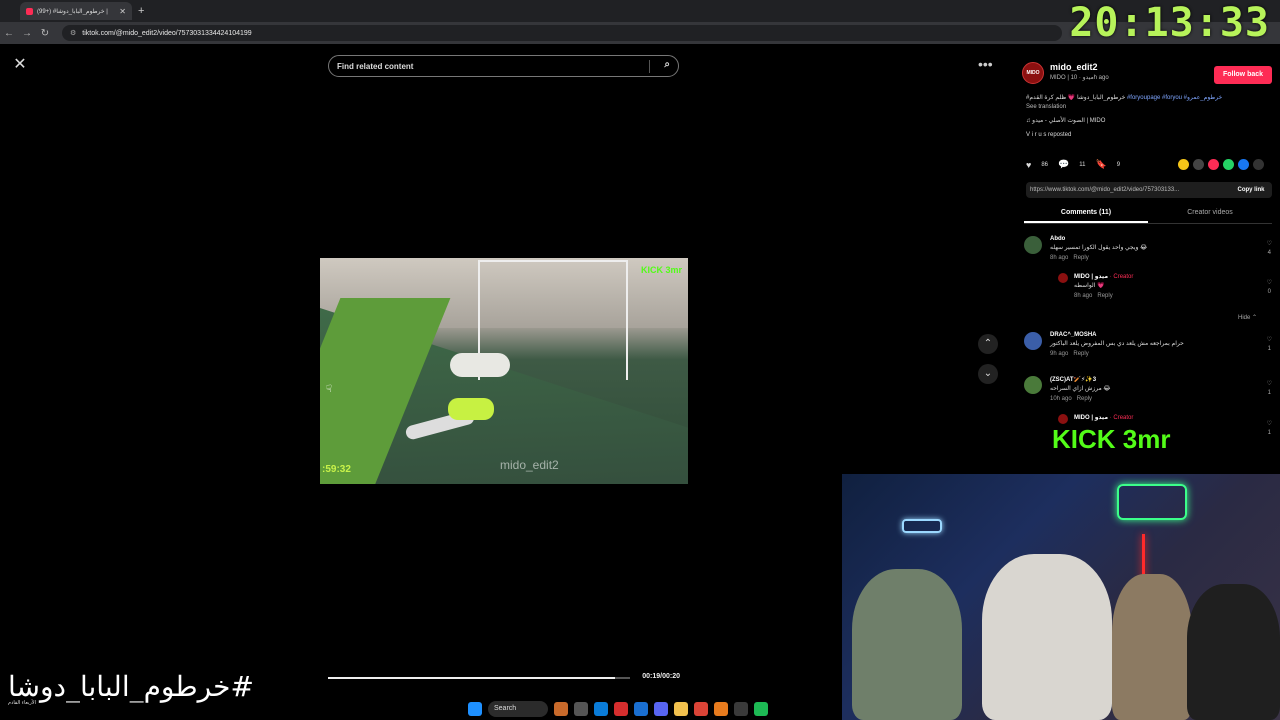  Describe the element at coordinates (1174, 98) in the screenshot. I see `caption-hashtags: #foryoupage #foryou #خرطوم_عمرو` at that location.